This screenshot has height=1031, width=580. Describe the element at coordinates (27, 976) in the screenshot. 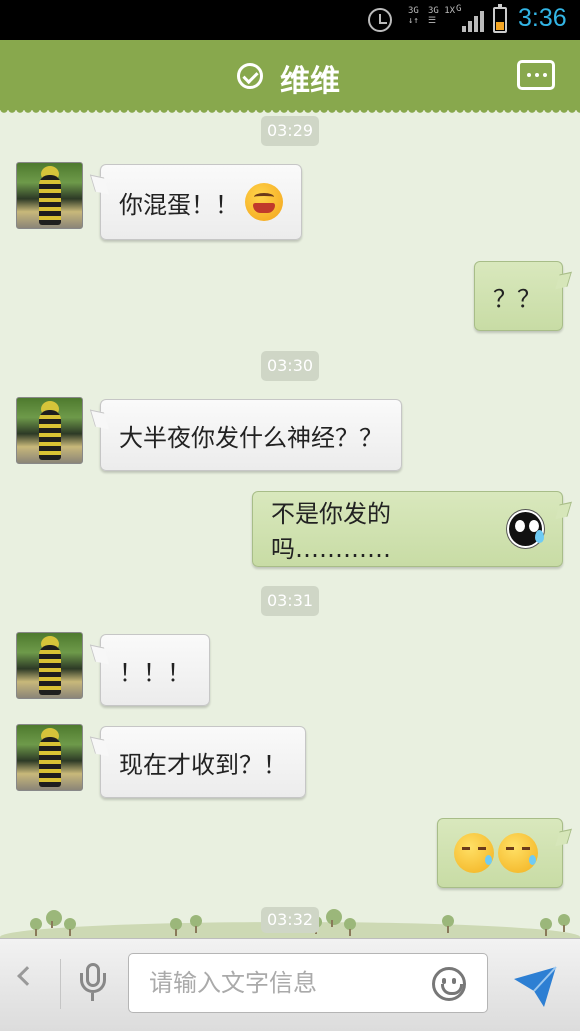

I see `back-arrow-icon` at that location.